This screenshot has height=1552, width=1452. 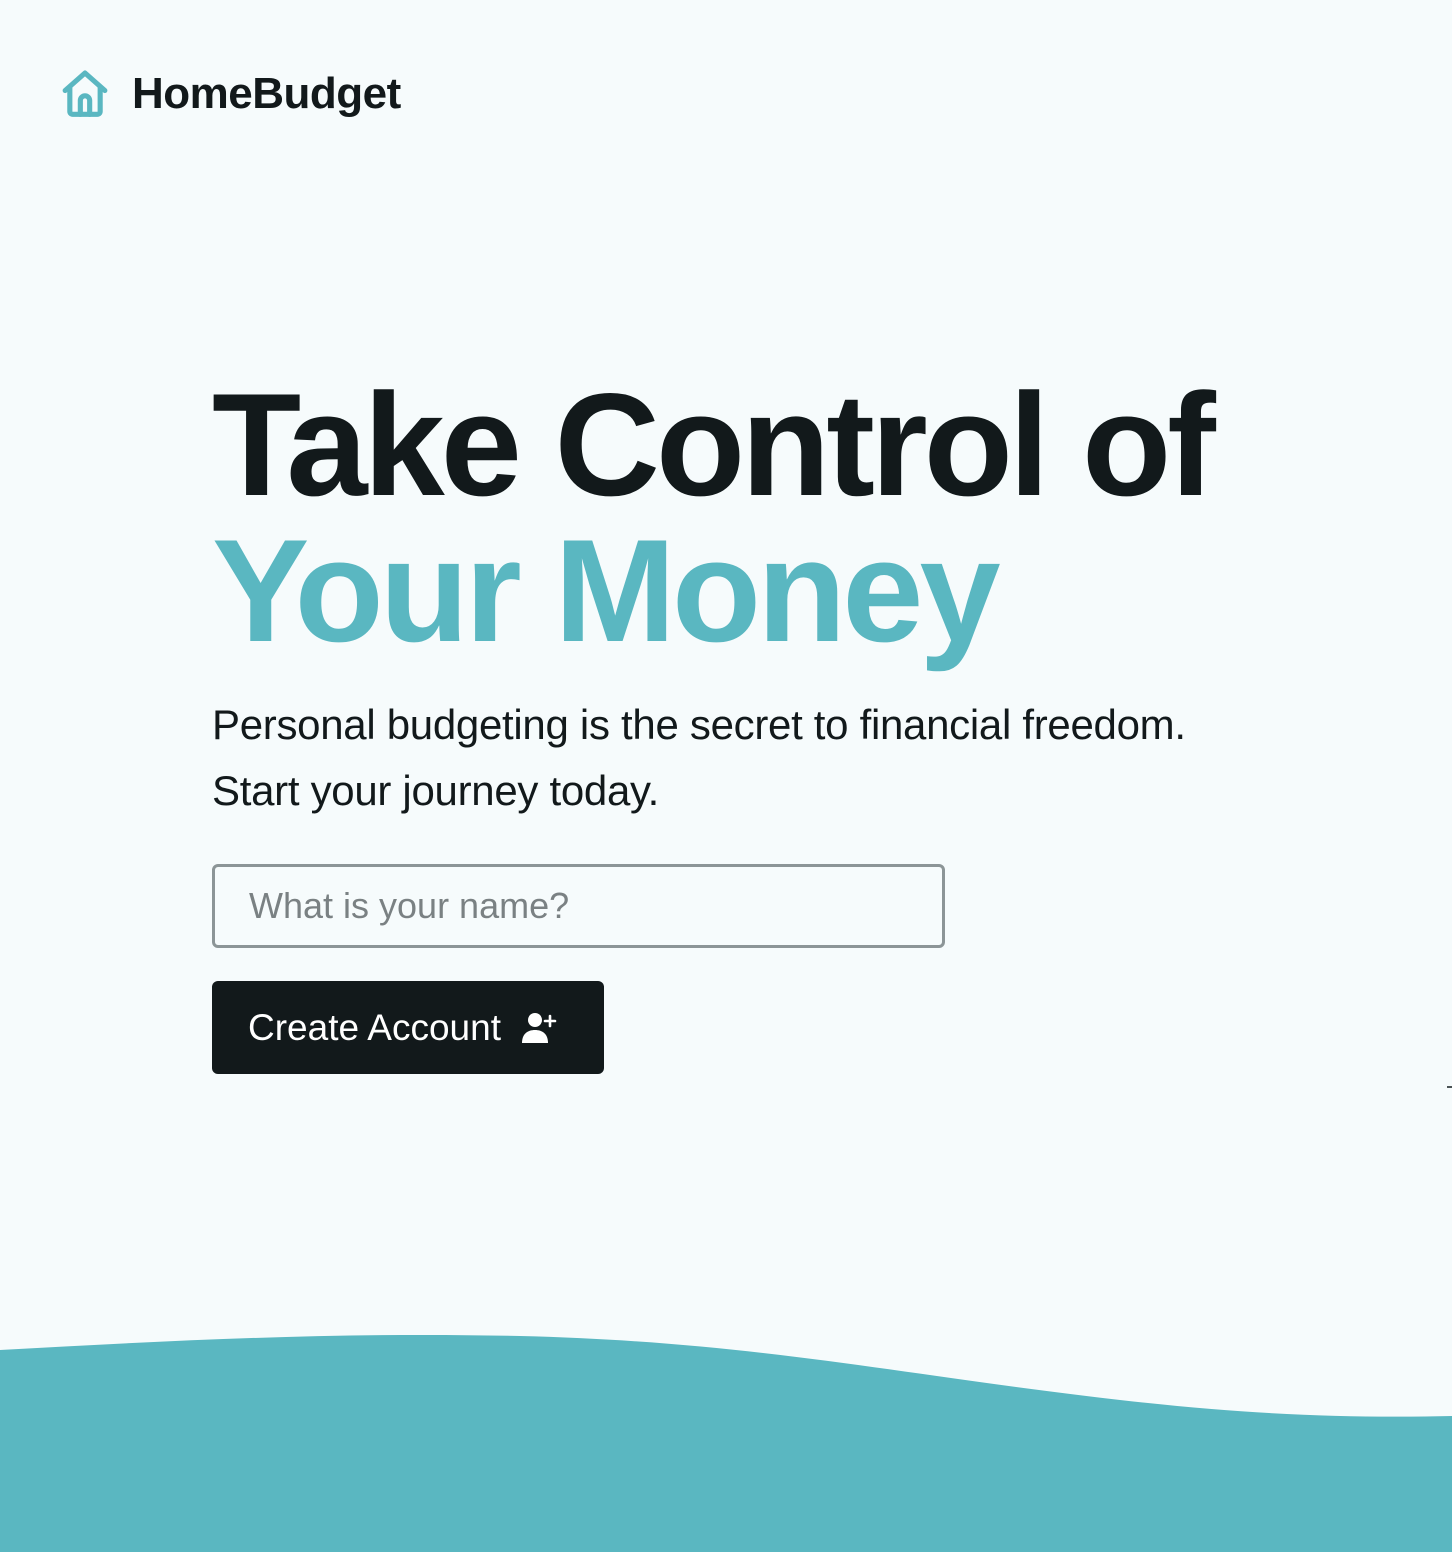 I want to click on home-logo-link: HomeBudget, so click(x=228, y=94).